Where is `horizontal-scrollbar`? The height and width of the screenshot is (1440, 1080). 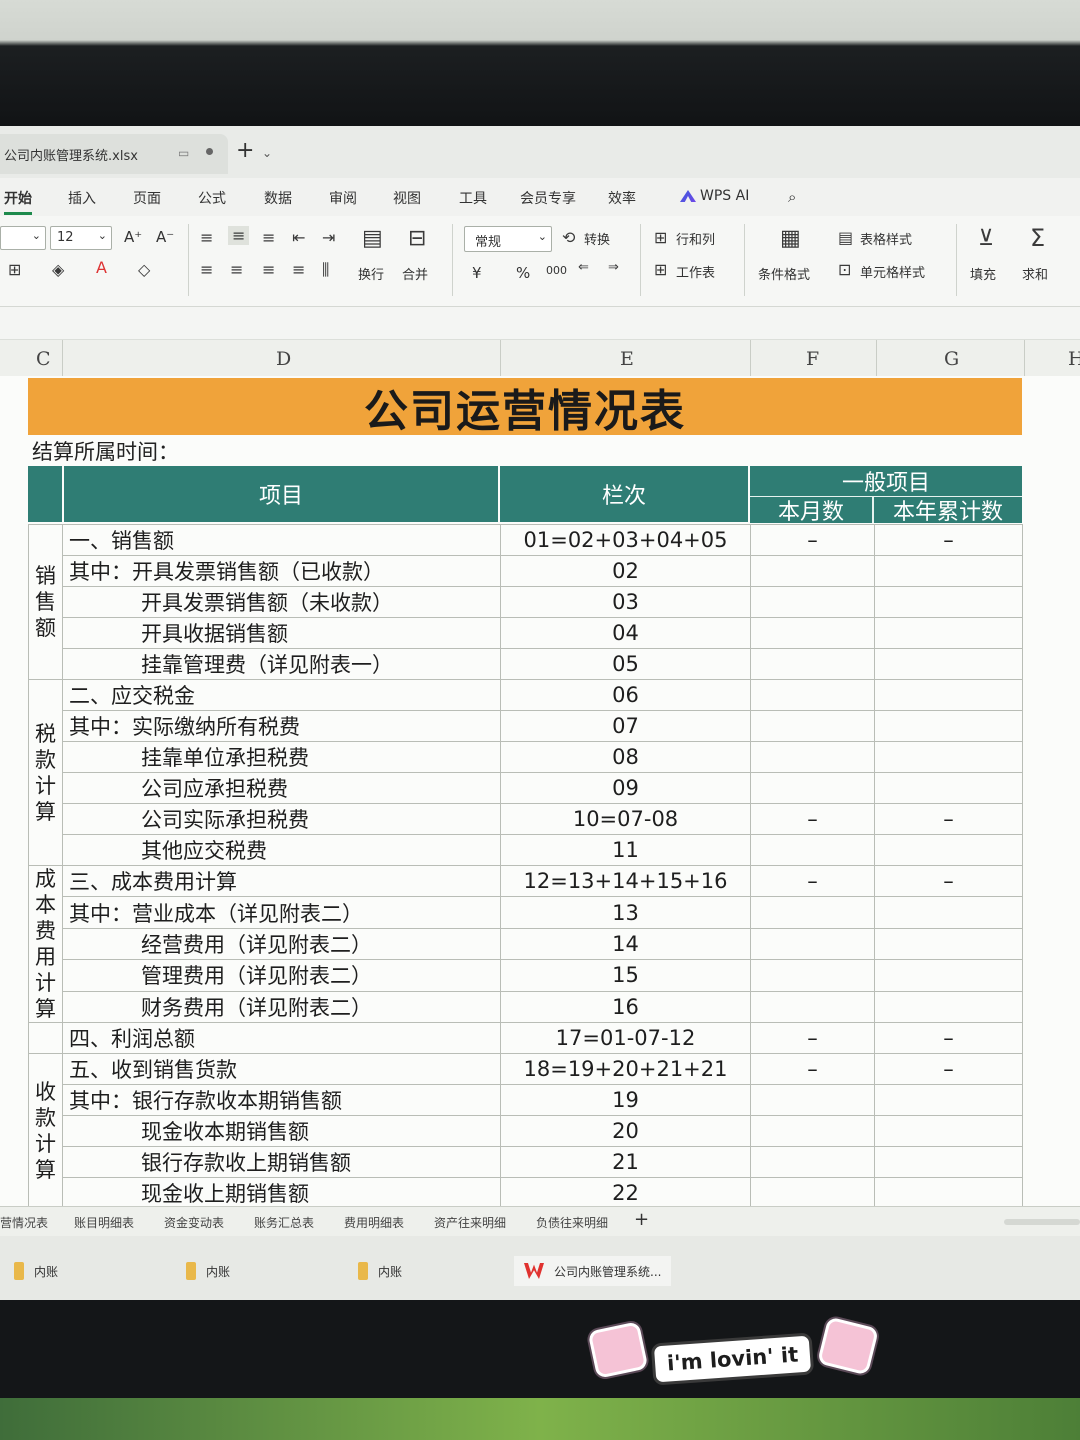
horizontal-scrollbar is located at coordinates (1042, 1222).